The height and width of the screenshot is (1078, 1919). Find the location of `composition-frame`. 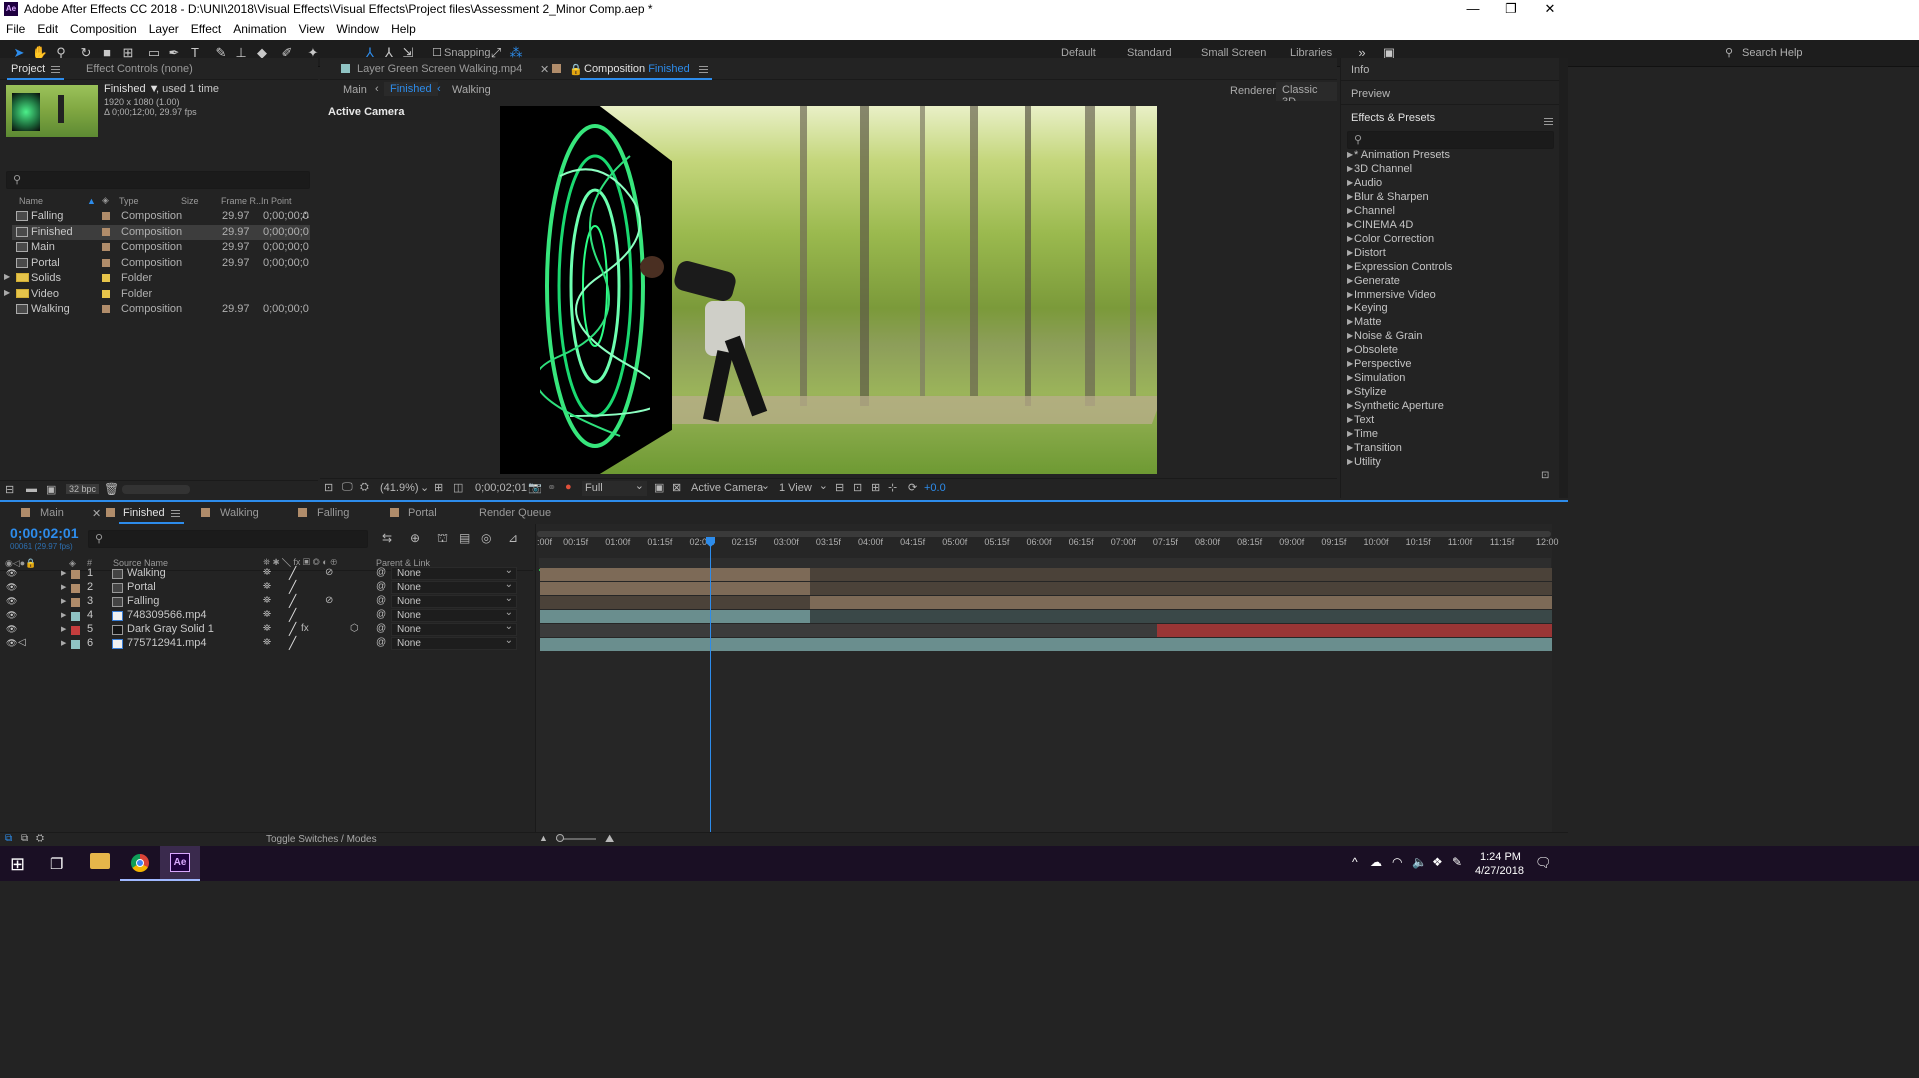

composition-frame is located at coordinates (828, 290).